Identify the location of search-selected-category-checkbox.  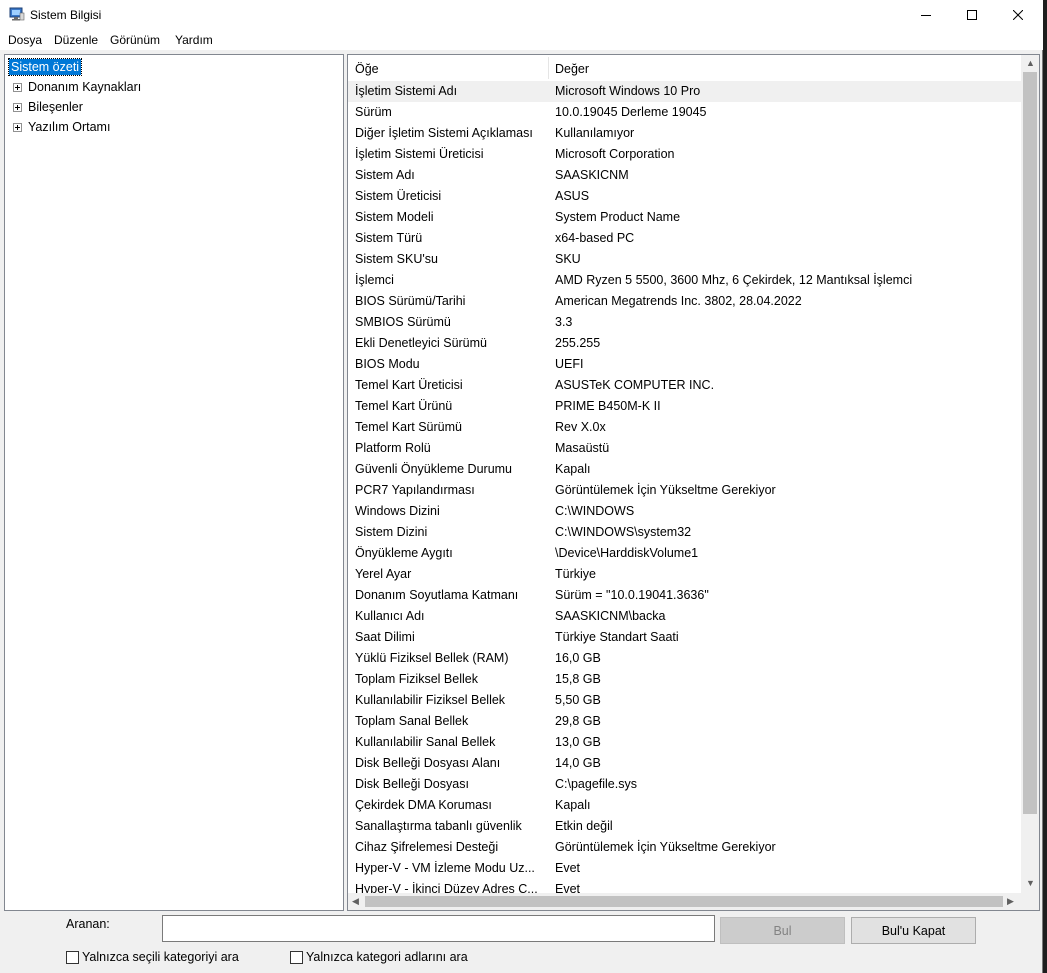
(72, 957).